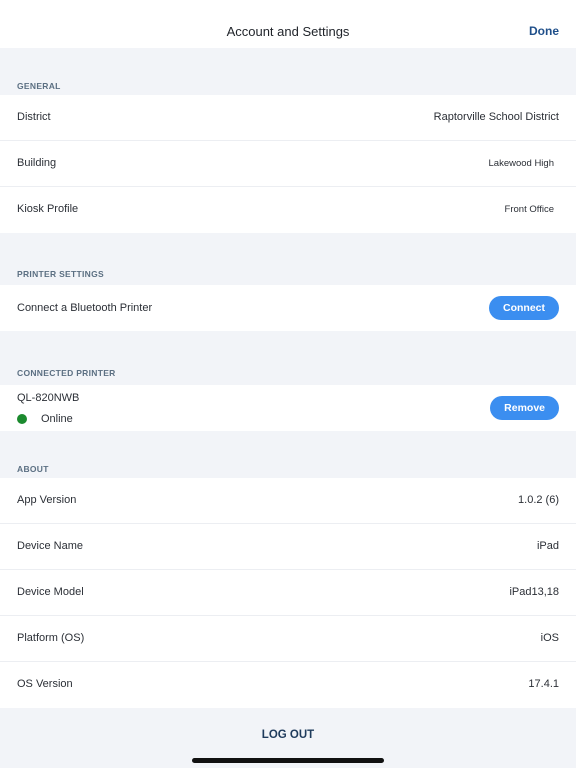 The image size is (576, 768). What do you see at coordinates (288, 408) in the screenshot?
I see `row-connected-printer: QL-820NWB Online Remove` at bounding box center [288, 408].